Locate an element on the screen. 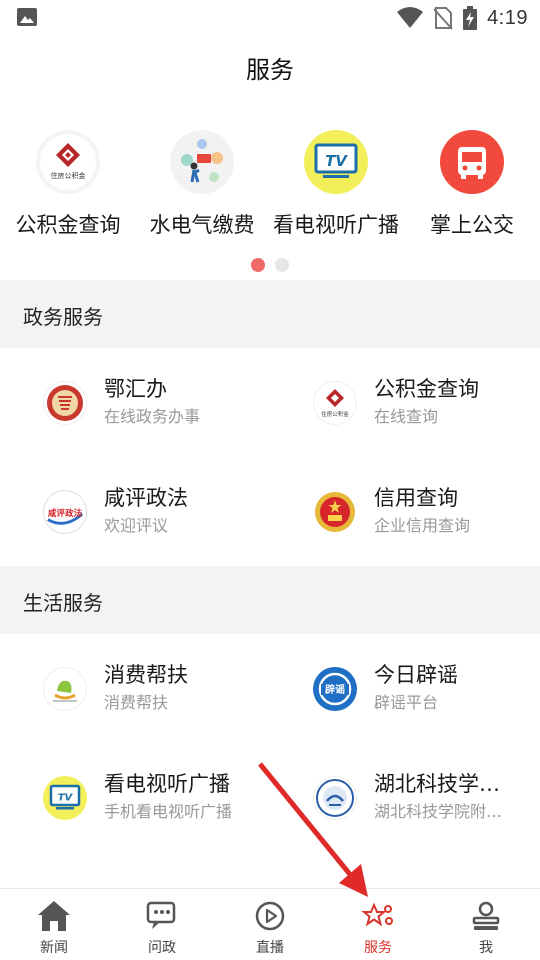  section-header-government: 政务服务 is located at coordinates (270, 314).